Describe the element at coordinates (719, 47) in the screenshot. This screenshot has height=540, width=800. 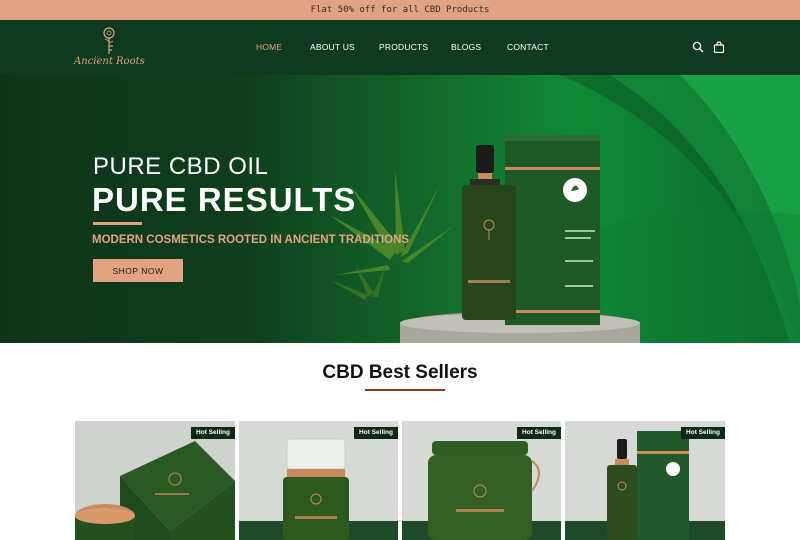
I see `shopping-bag-icon` at that location.